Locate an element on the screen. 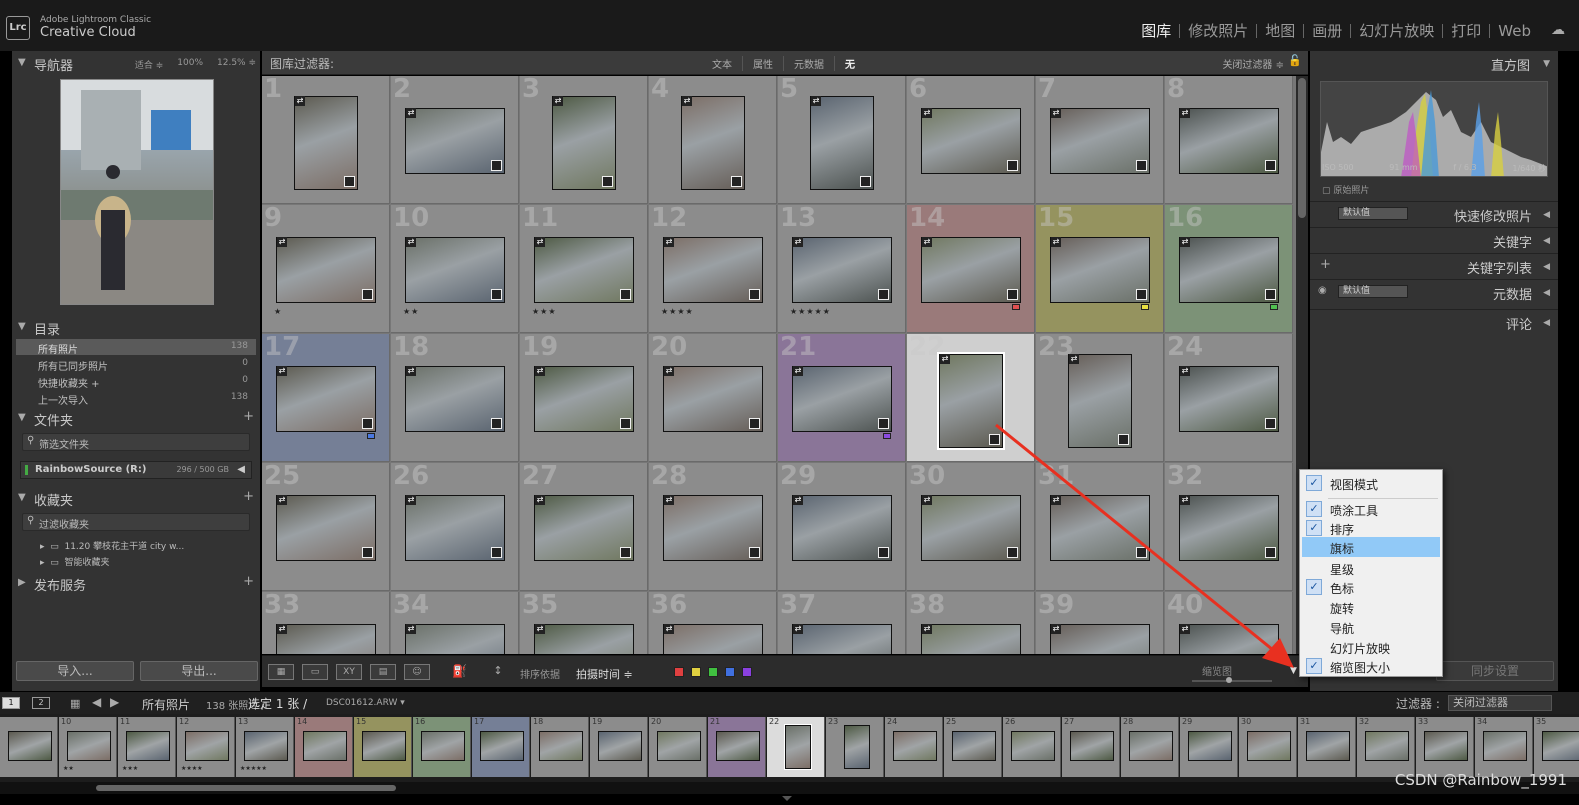 This screenshot has height=805, width=1579. filmstrip-thumb: 20 is located at coordinates (678, 747).